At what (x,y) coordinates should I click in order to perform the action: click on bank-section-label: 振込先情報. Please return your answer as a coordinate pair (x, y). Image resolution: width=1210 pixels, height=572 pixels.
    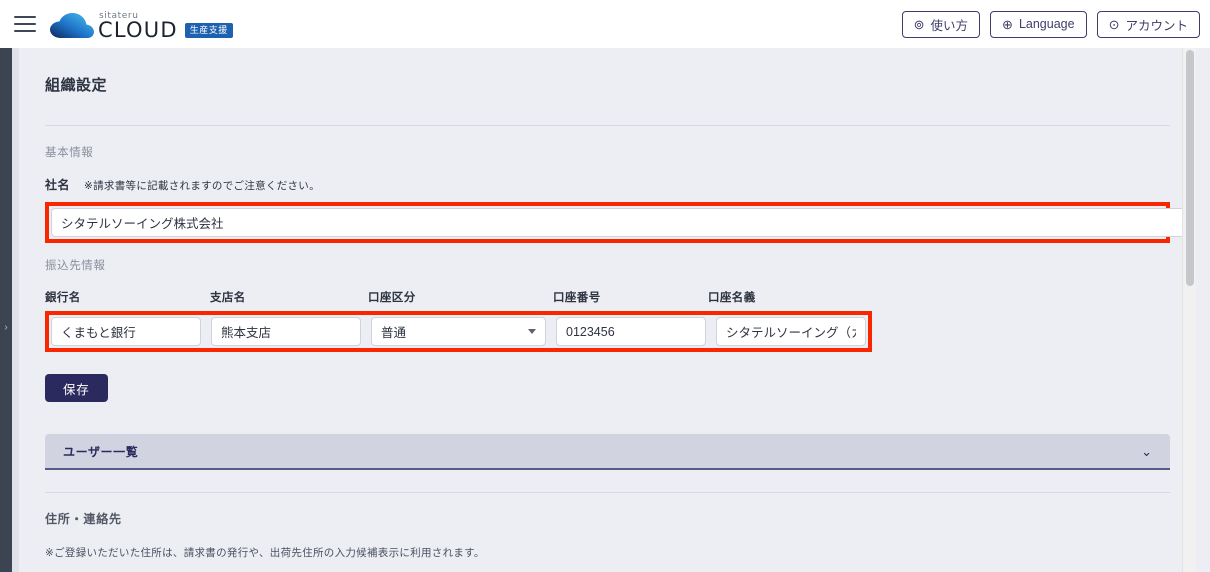
    Looking at the image, I should click on (75, 266).